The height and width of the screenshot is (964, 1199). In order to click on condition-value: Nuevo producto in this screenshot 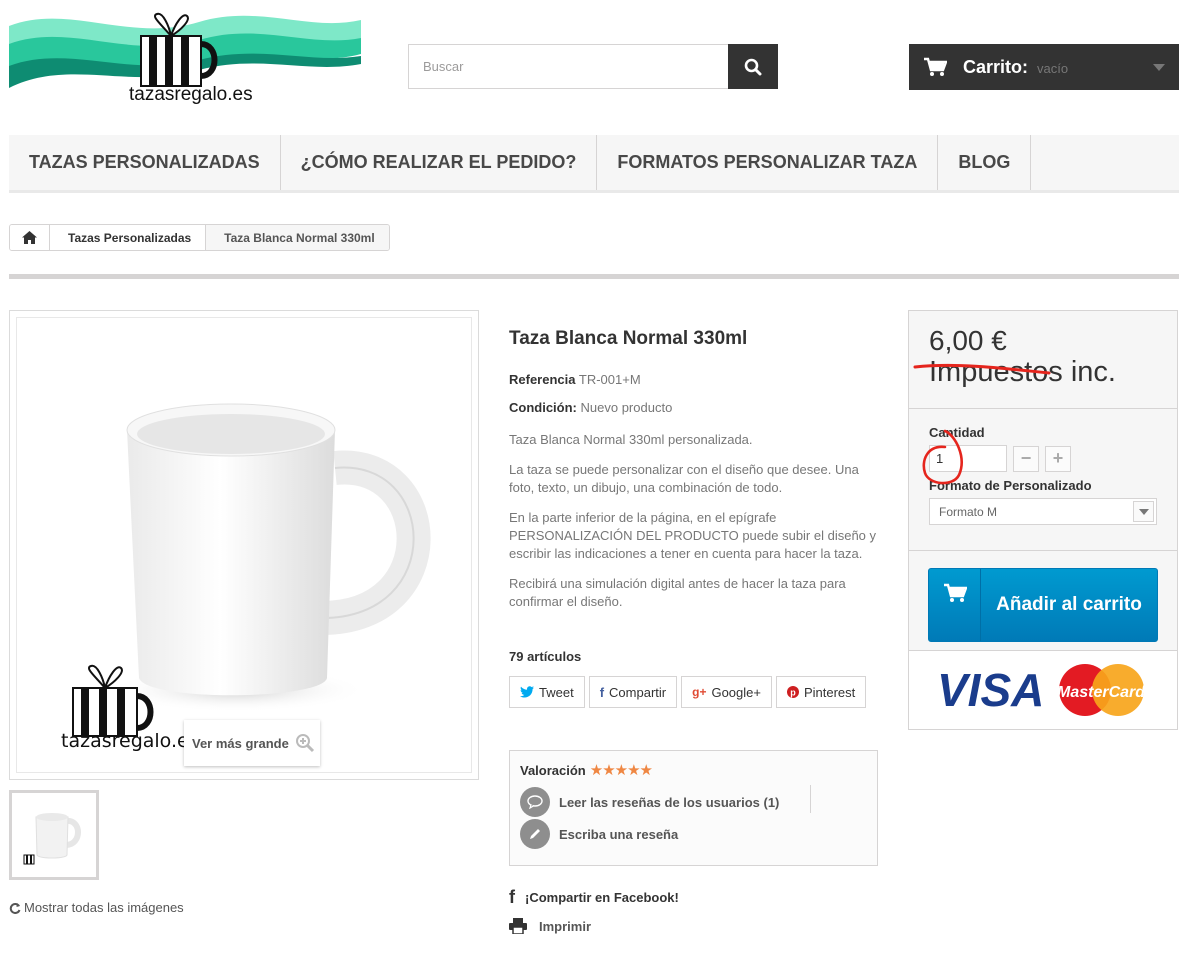, I will do `click(626, 407)`.